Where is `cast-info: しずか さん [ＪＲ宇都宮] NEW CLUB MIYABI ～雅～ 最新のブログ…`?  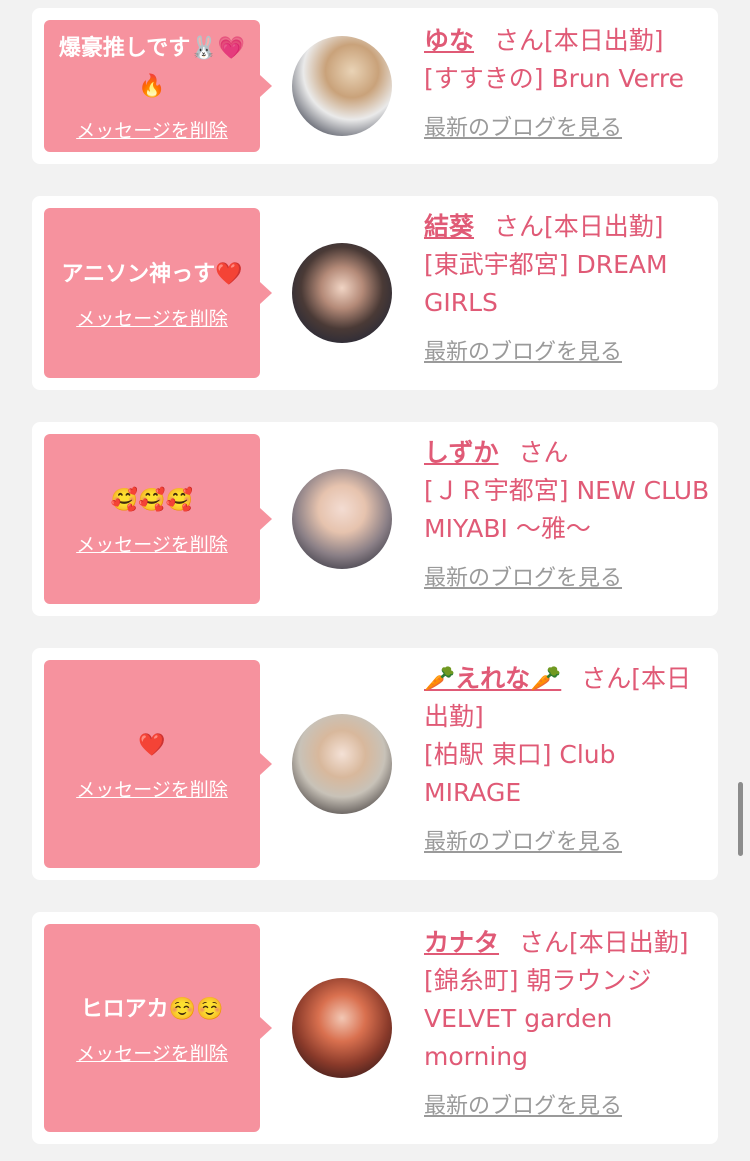 cast-info: しずか さん [ＪＲ宇都宮] NEW CLUB MIYABI ～雅～ 最新のブログ… is located at coordinates (568, 516).